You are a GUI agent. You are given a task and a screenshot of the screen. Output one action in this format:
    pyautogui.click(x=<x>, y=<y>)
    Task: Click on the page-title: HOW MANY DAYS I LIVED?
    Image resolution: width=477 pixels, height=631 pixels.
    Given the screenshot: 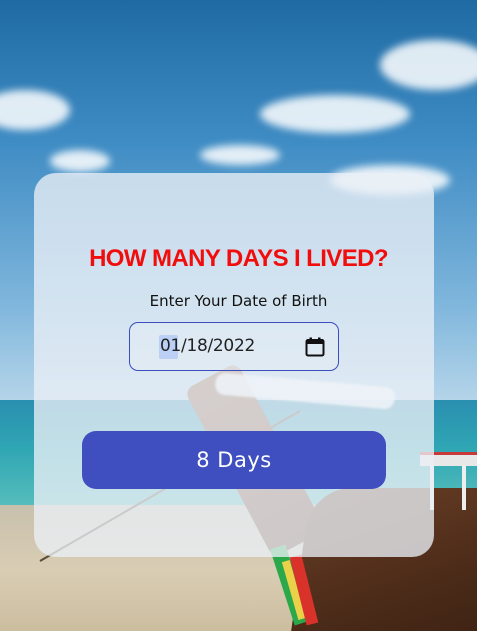 What is the action you would take?
    pyautogui.click(x=238, y=258)
    